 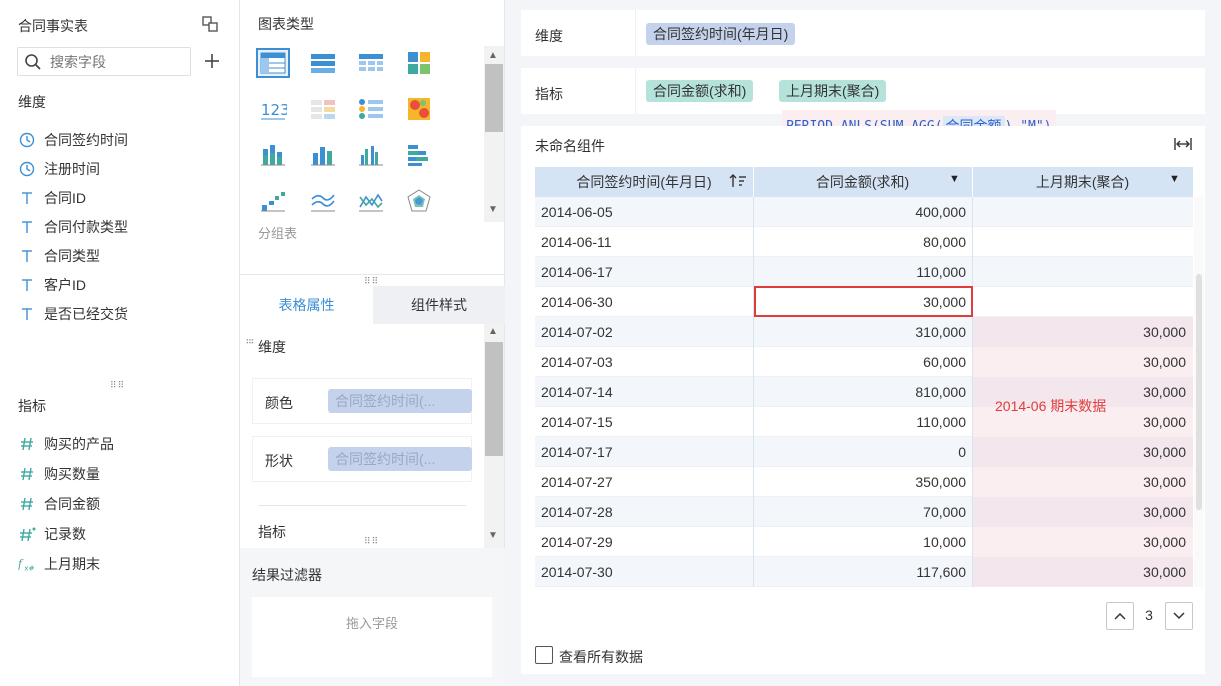 What do you see at coordinates (371, 109) in the screenshot?
I see `dot-table-icon` at bounding box center [371, 109].